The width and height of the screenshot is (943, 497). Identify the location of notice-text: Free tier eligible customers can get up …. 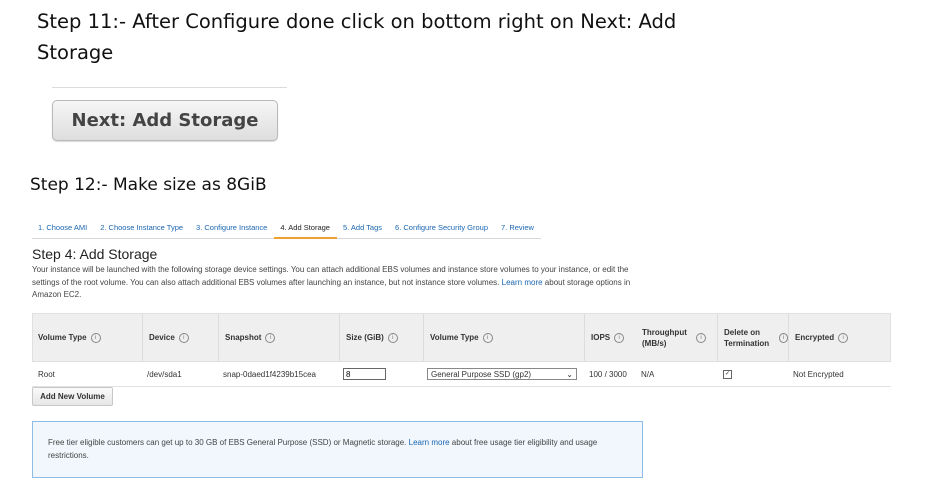
(227, 442).